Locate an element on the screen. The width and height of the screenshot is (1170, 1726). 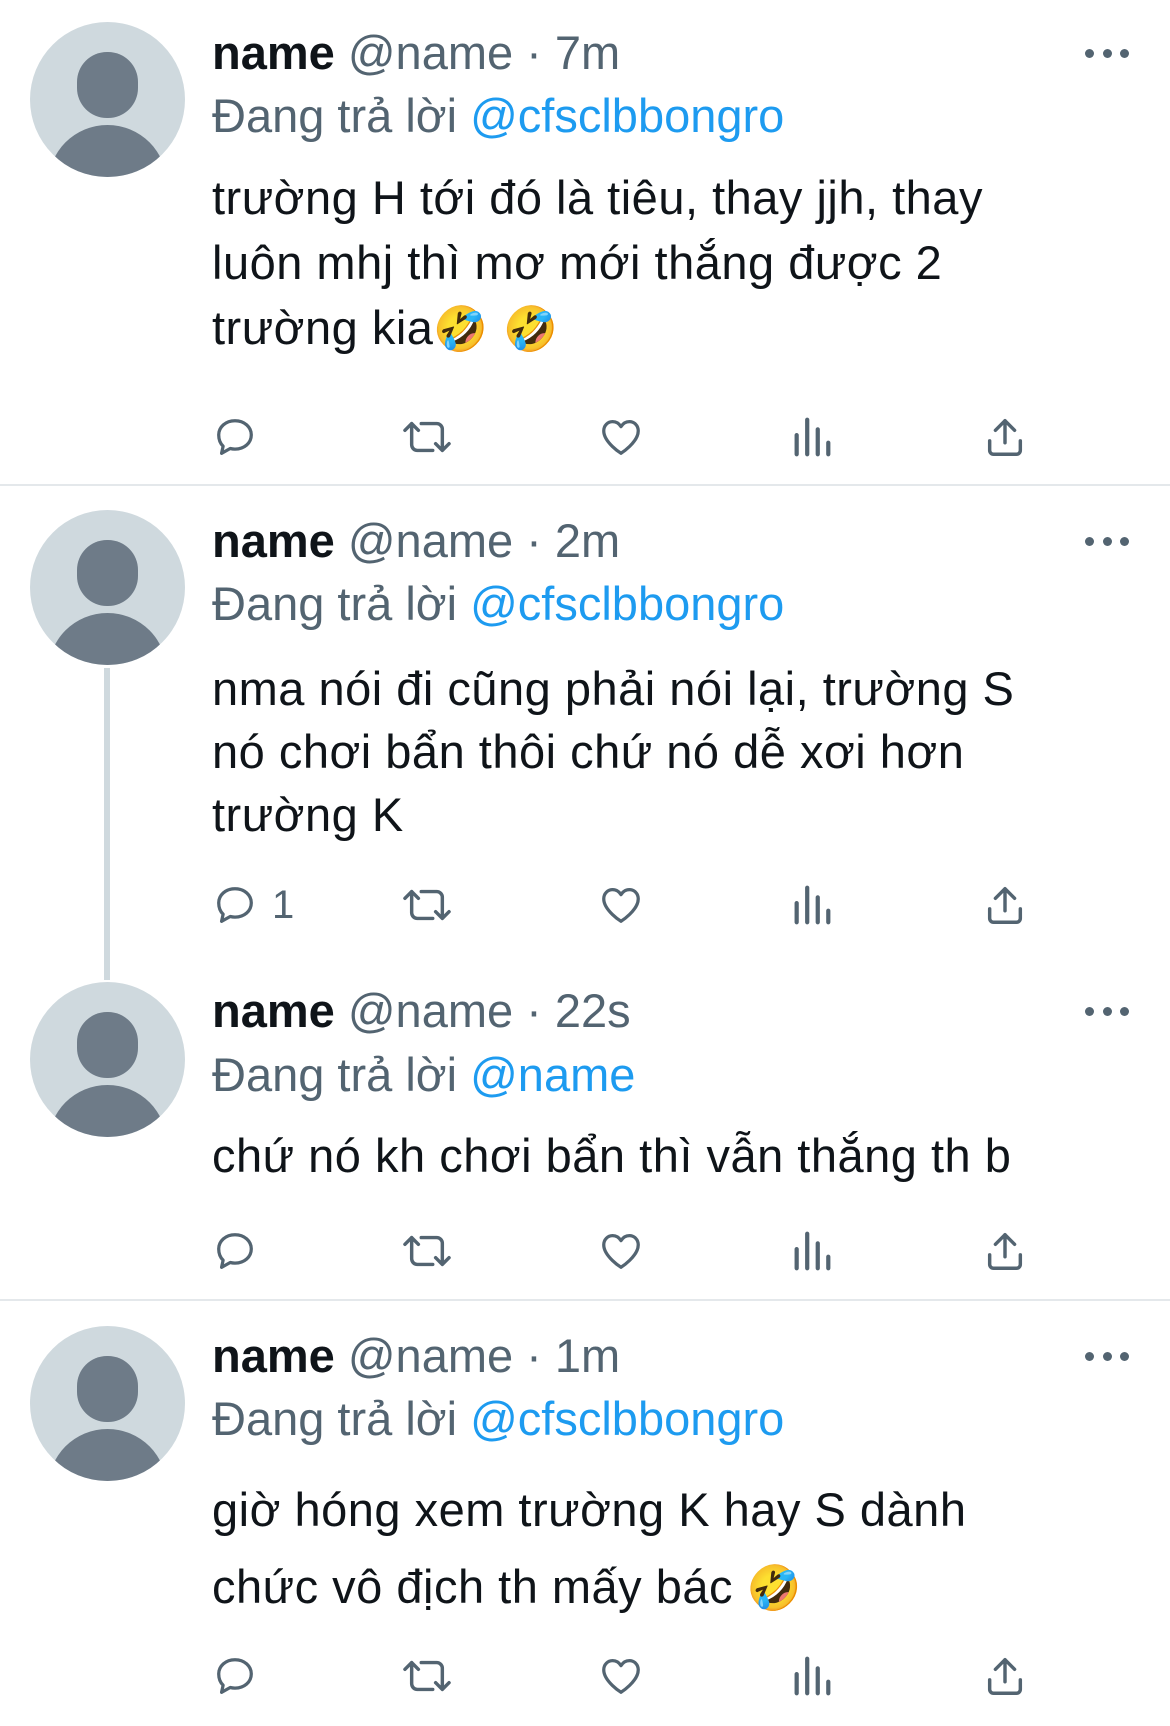
handle-and-time: @name · 2m is located at coordinates (484, 540).